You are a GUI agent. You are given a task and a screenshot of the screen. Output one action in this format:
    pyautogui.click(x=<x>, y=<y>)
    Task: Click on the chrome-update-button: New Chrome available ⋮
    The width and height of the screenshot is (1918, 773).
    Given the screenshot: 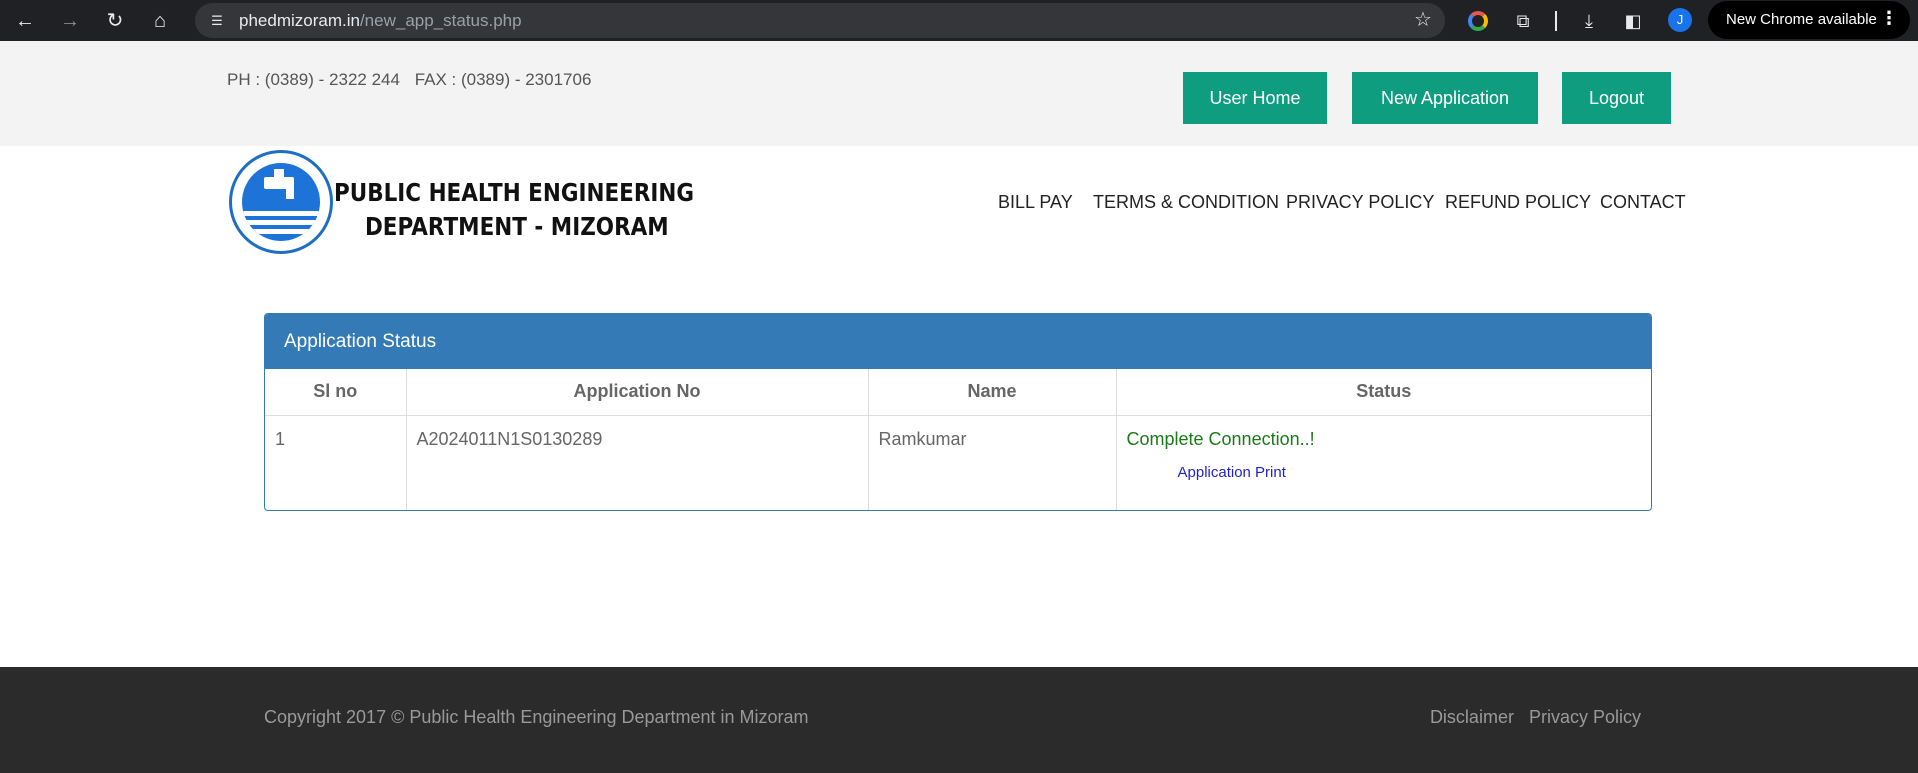 What is the action you would take?
    pyautogui.click(x=1809, y=20)
    